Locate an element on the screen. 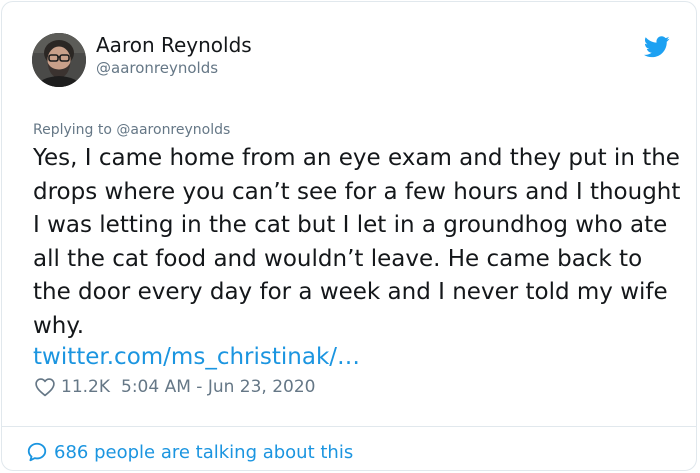 The image size is (700, 473). footer-divider is located at coordinates (349, 426).